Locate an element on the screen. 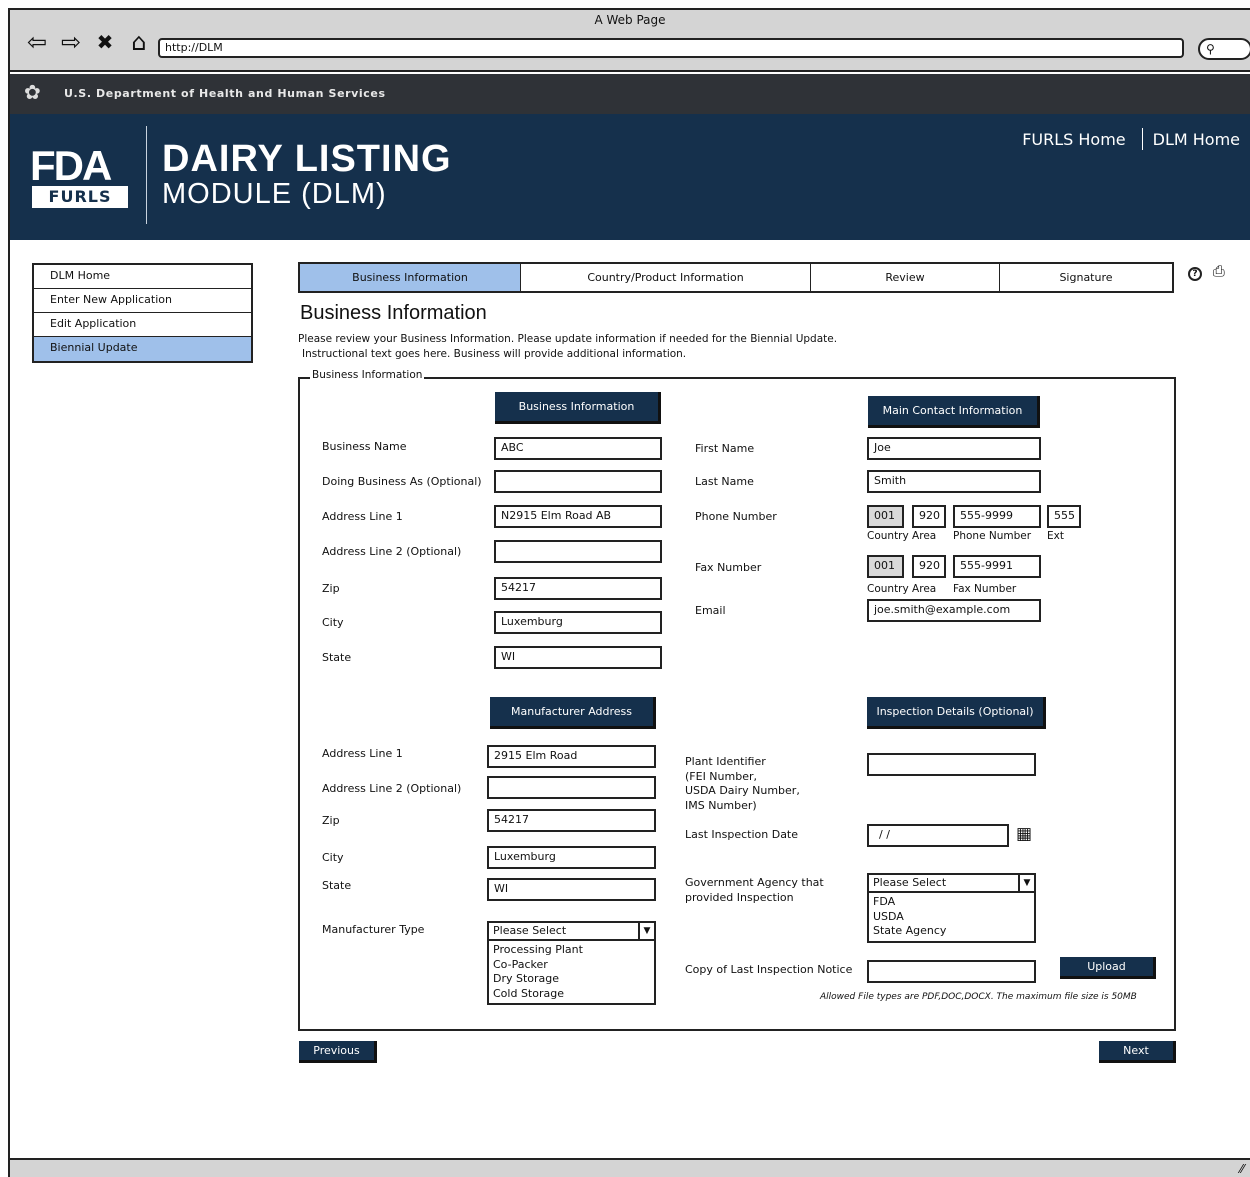 This screenshot has width=1250, height=1177. mfr-city-input: Luxemburg is located at coordinates (571, 857).